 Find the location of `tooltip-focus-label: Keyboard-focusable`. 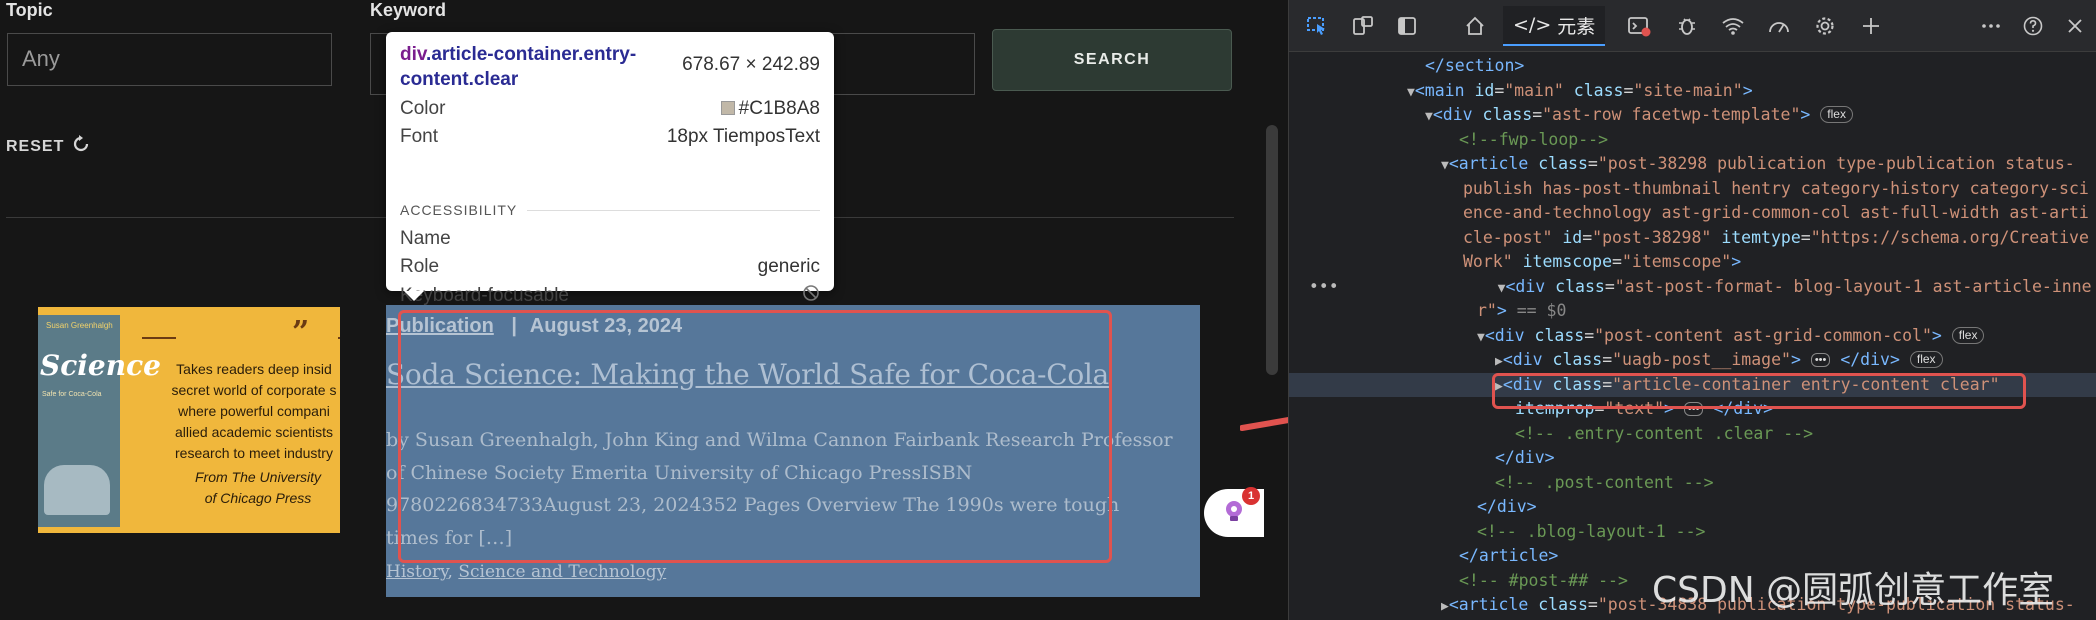

tooltip-focus-label: Keyboard-focusable is located at coordinates (484, 295).